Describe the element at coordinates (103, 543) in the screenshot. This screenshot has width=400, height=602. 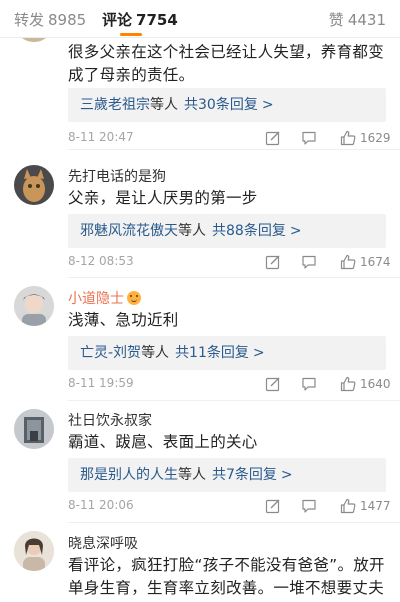
I see `username: 晓息深呼吸` at that location.